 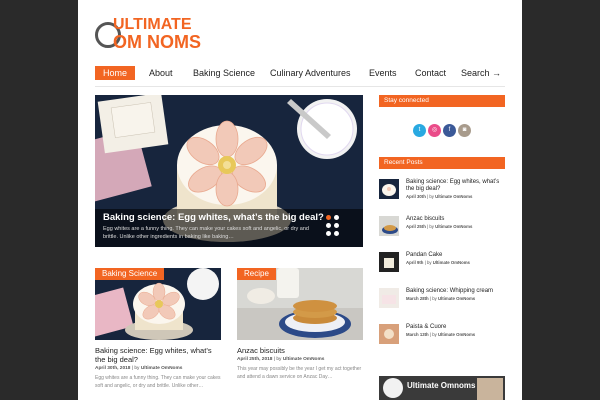 I want to click on nav-culinary-adventures: Culinary Adventures, so click(x=310, y=73).